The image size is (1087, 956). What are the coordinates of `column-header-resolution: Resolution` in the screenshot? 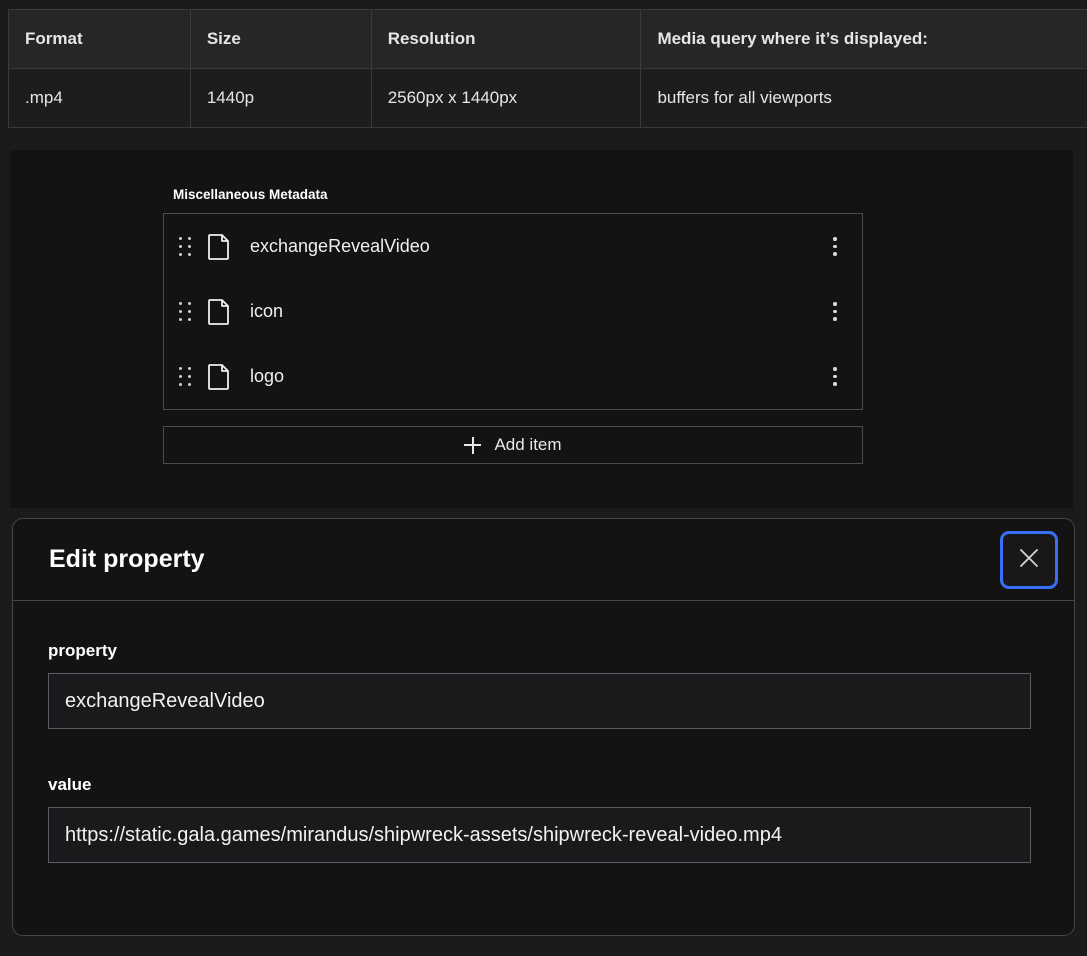 It's located at (507, 39).